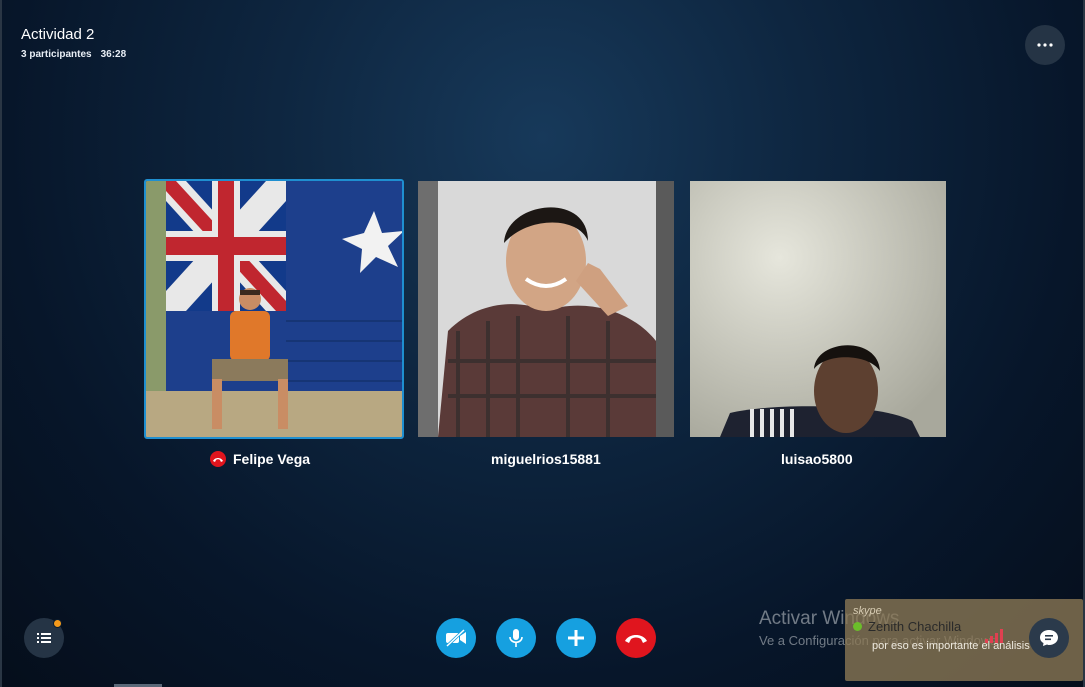 This screenshot has height=687, width=1085. I want to click on end-call-button, so click(636, 638).